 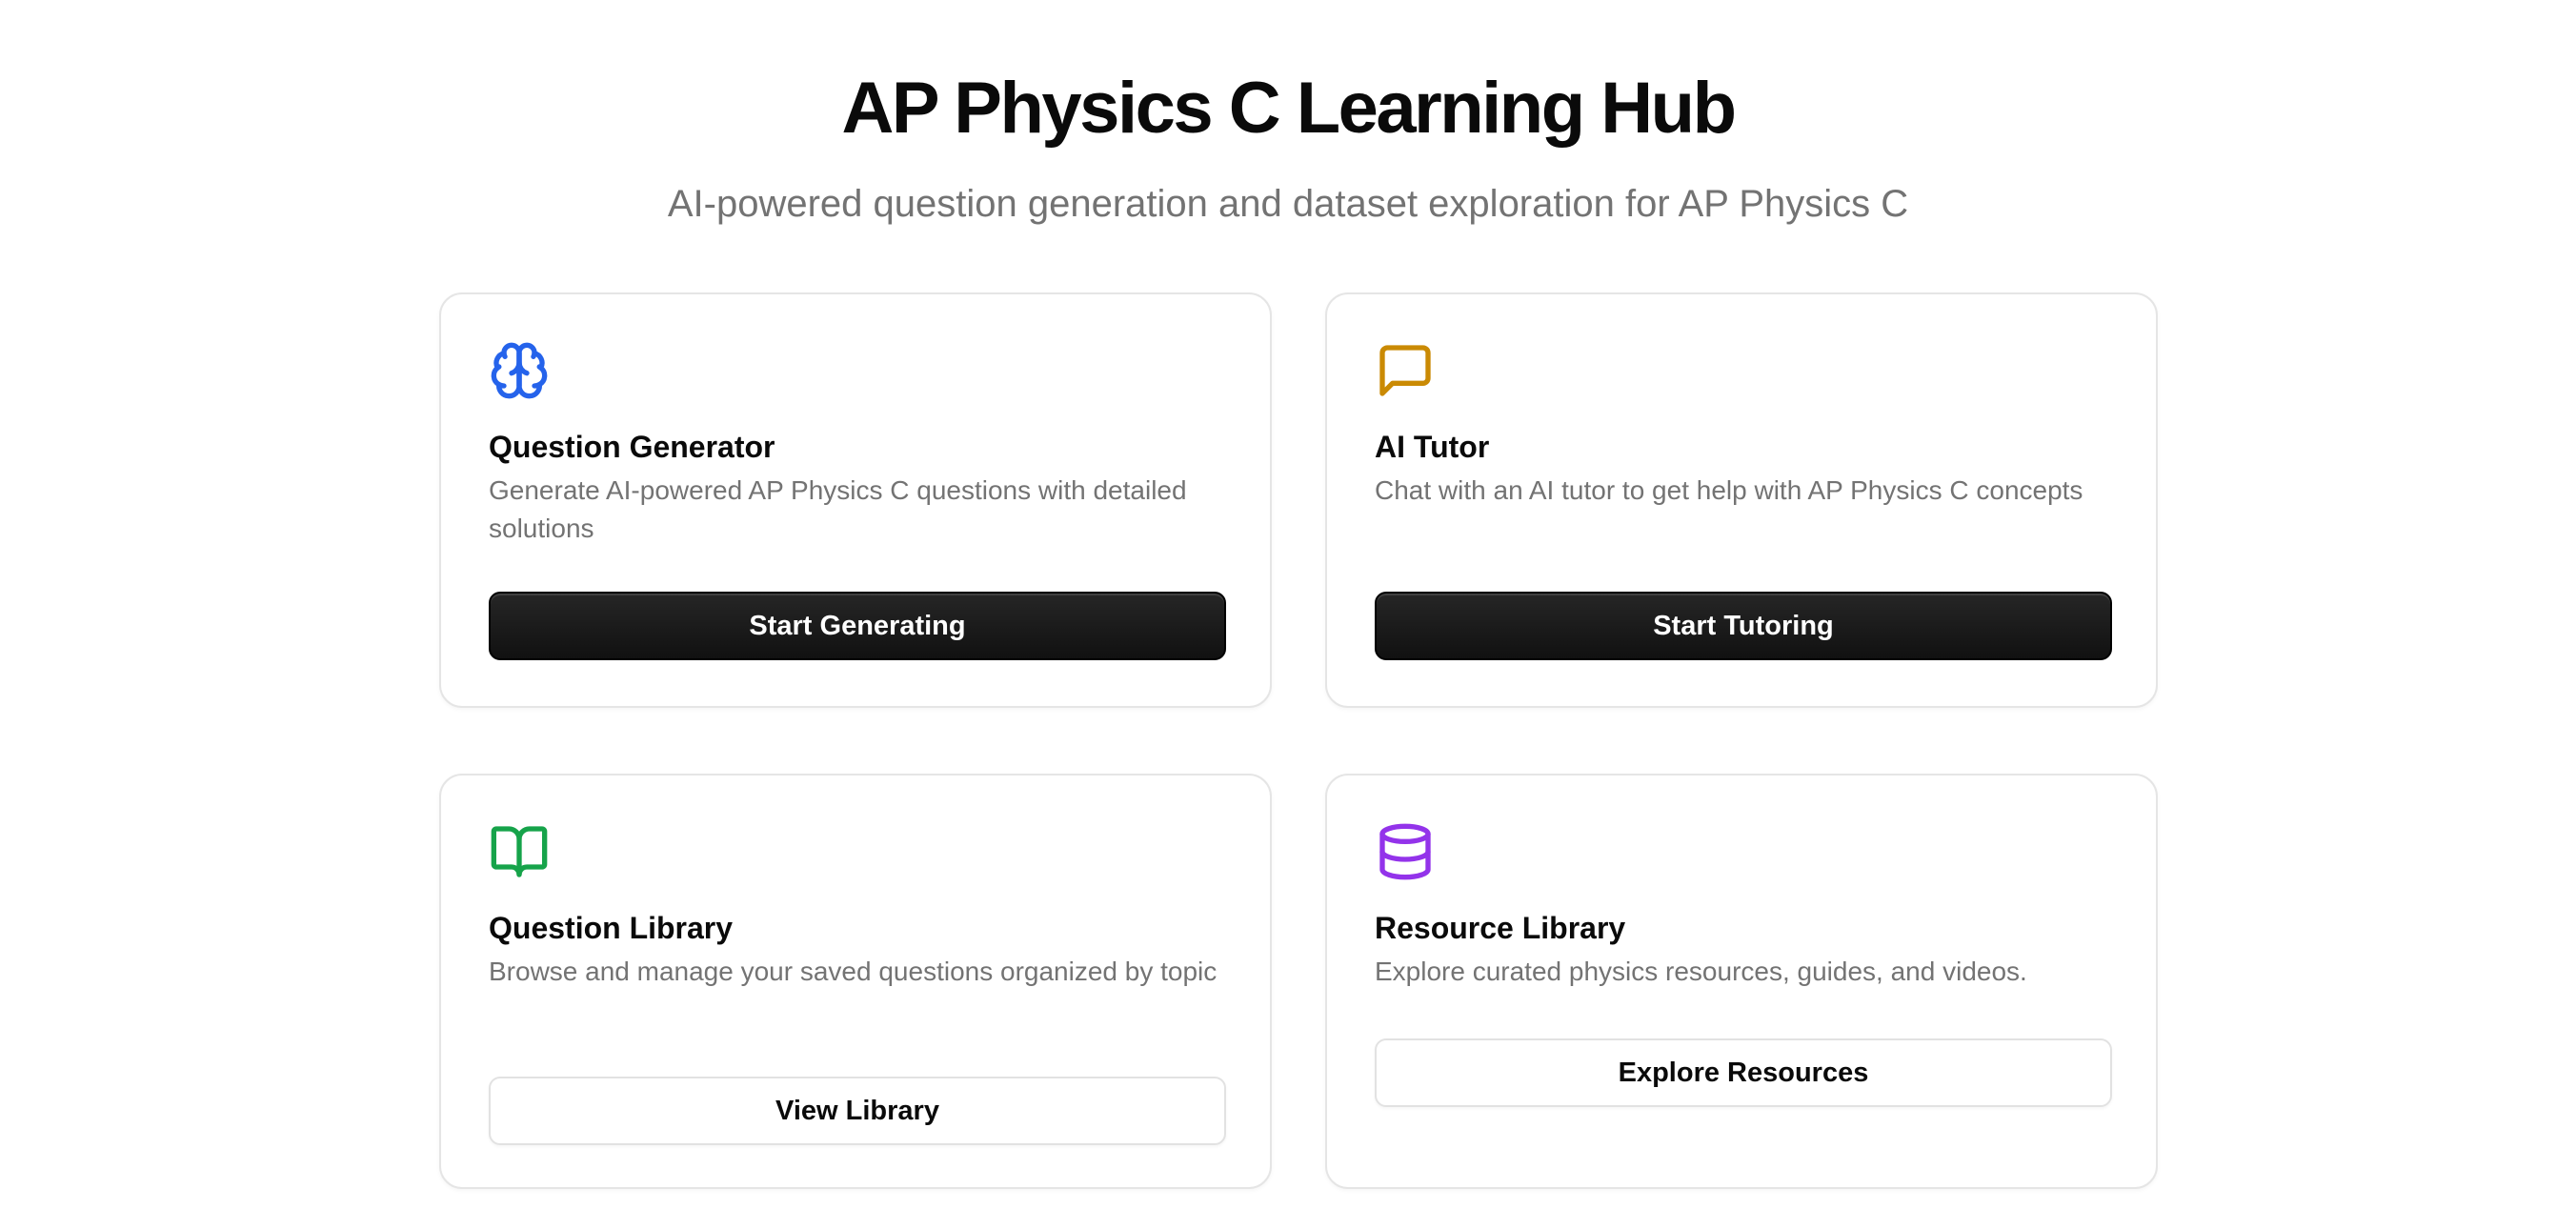 What do you see at coordinates (1743, 626) in the screenshot?
I see `start-tutoring-button: Start Tutoring` at bounding box center [1743, 626].